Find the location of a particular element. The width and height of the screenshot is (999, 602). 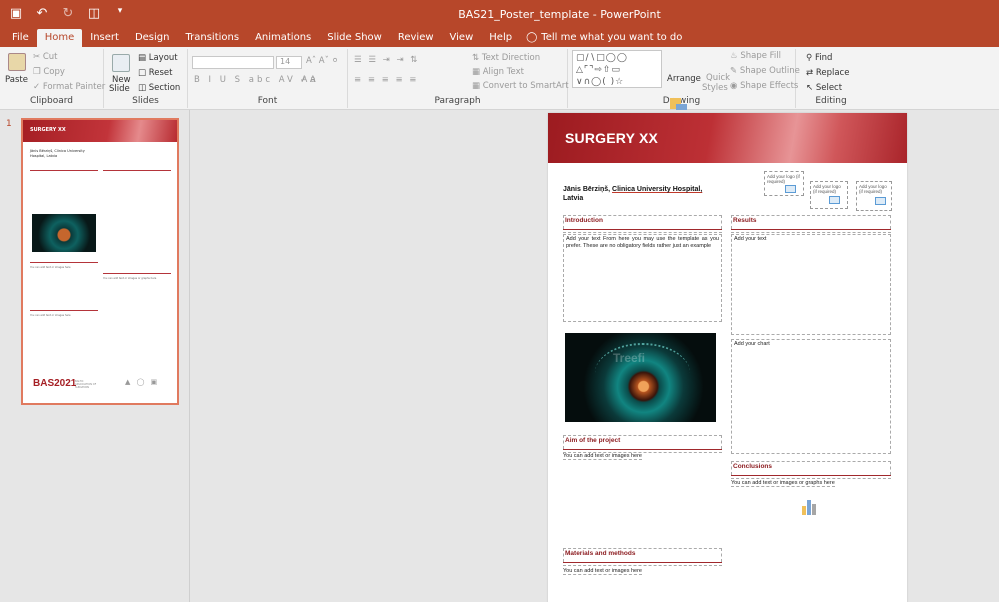

tab-animations: Animations is located at coordinates (283, 38).